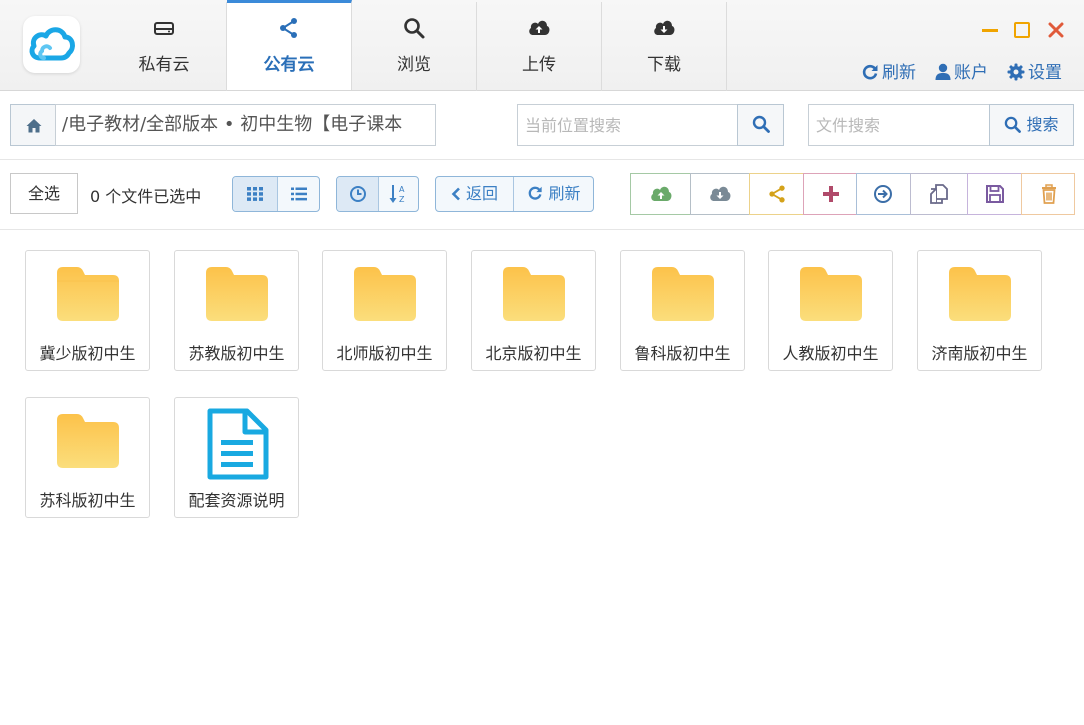 Image resolution: width=1084 pixels, height=725 pixels. Describe the element at coordinates (44, 193) in the screenshot. I see `select-all-button: 全选` at that location.